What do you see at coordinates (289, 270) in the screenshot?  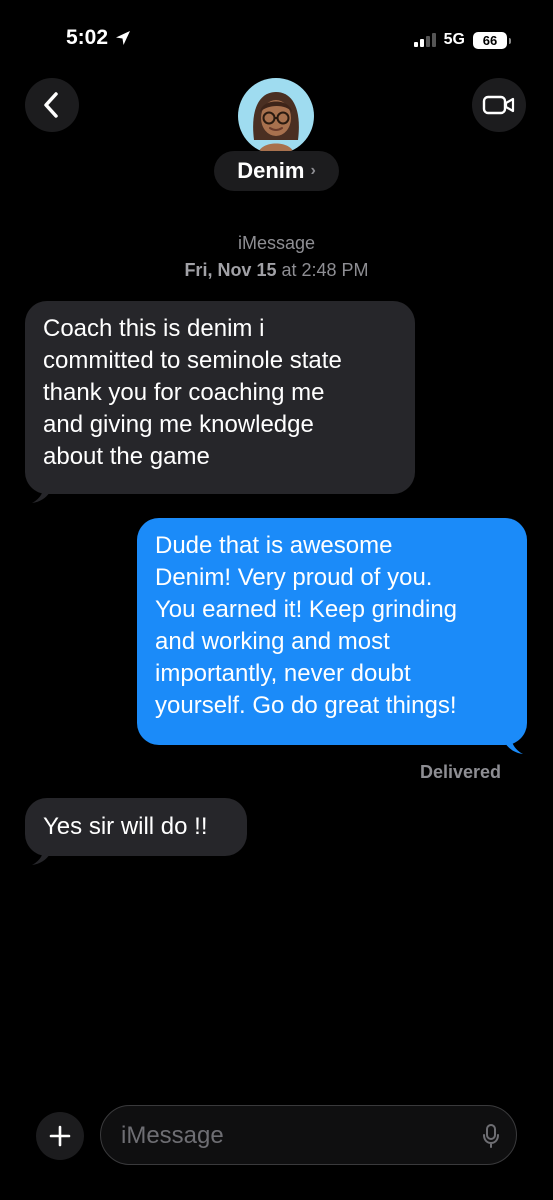 I see `timestamp-at: at` at bounding box center [289, 270].